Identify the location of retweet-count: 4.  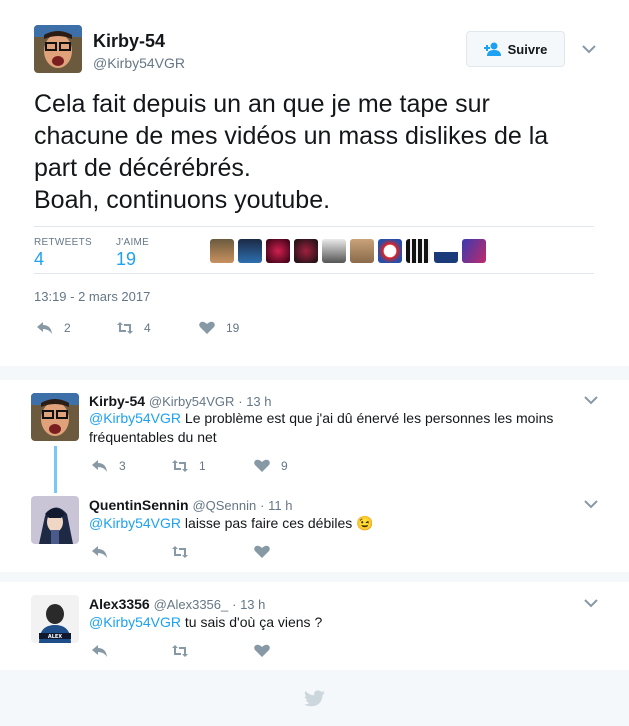
(147, 328).